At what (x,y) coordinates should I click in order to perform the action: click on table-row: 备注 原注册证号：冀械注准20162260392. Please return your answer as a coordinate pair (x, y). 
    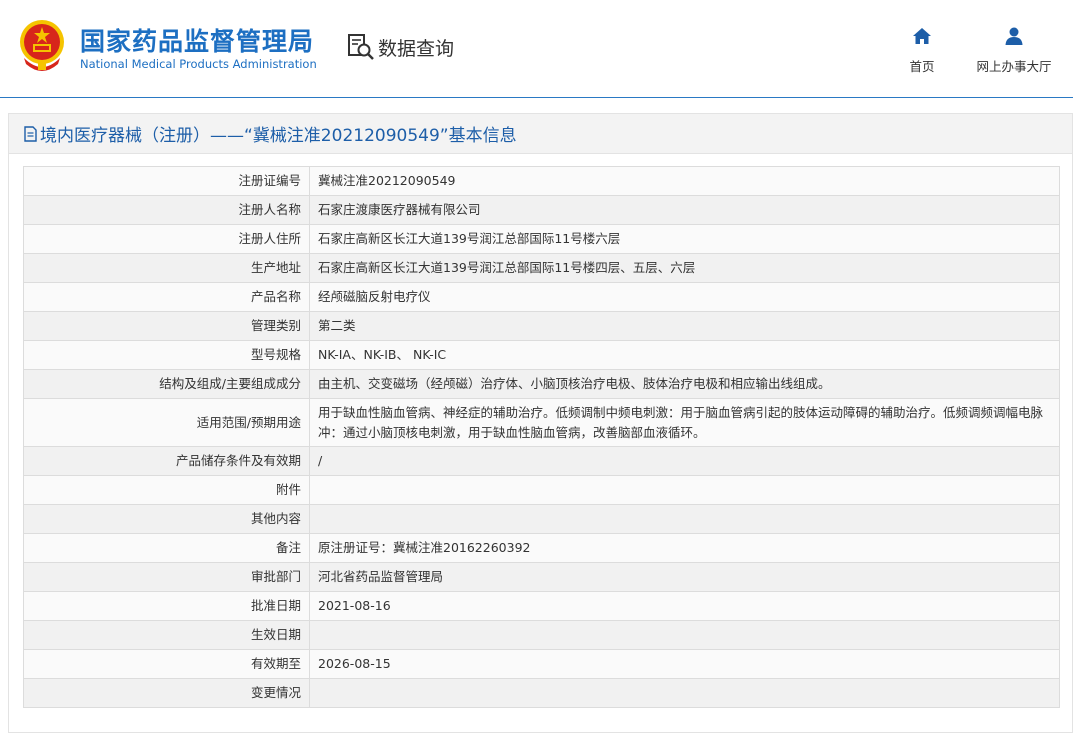
    Looking at the image, I should click on (541, 548).